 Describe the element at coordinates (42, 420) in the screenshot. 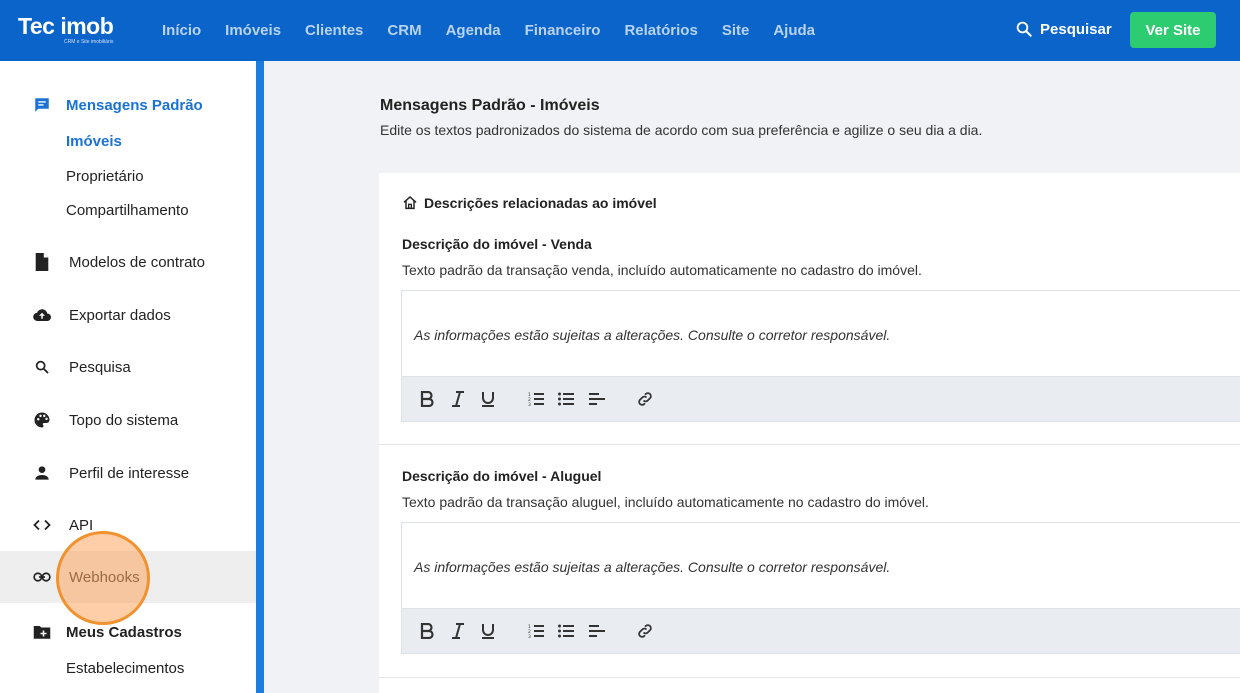

I see `palette-icon` at that location.